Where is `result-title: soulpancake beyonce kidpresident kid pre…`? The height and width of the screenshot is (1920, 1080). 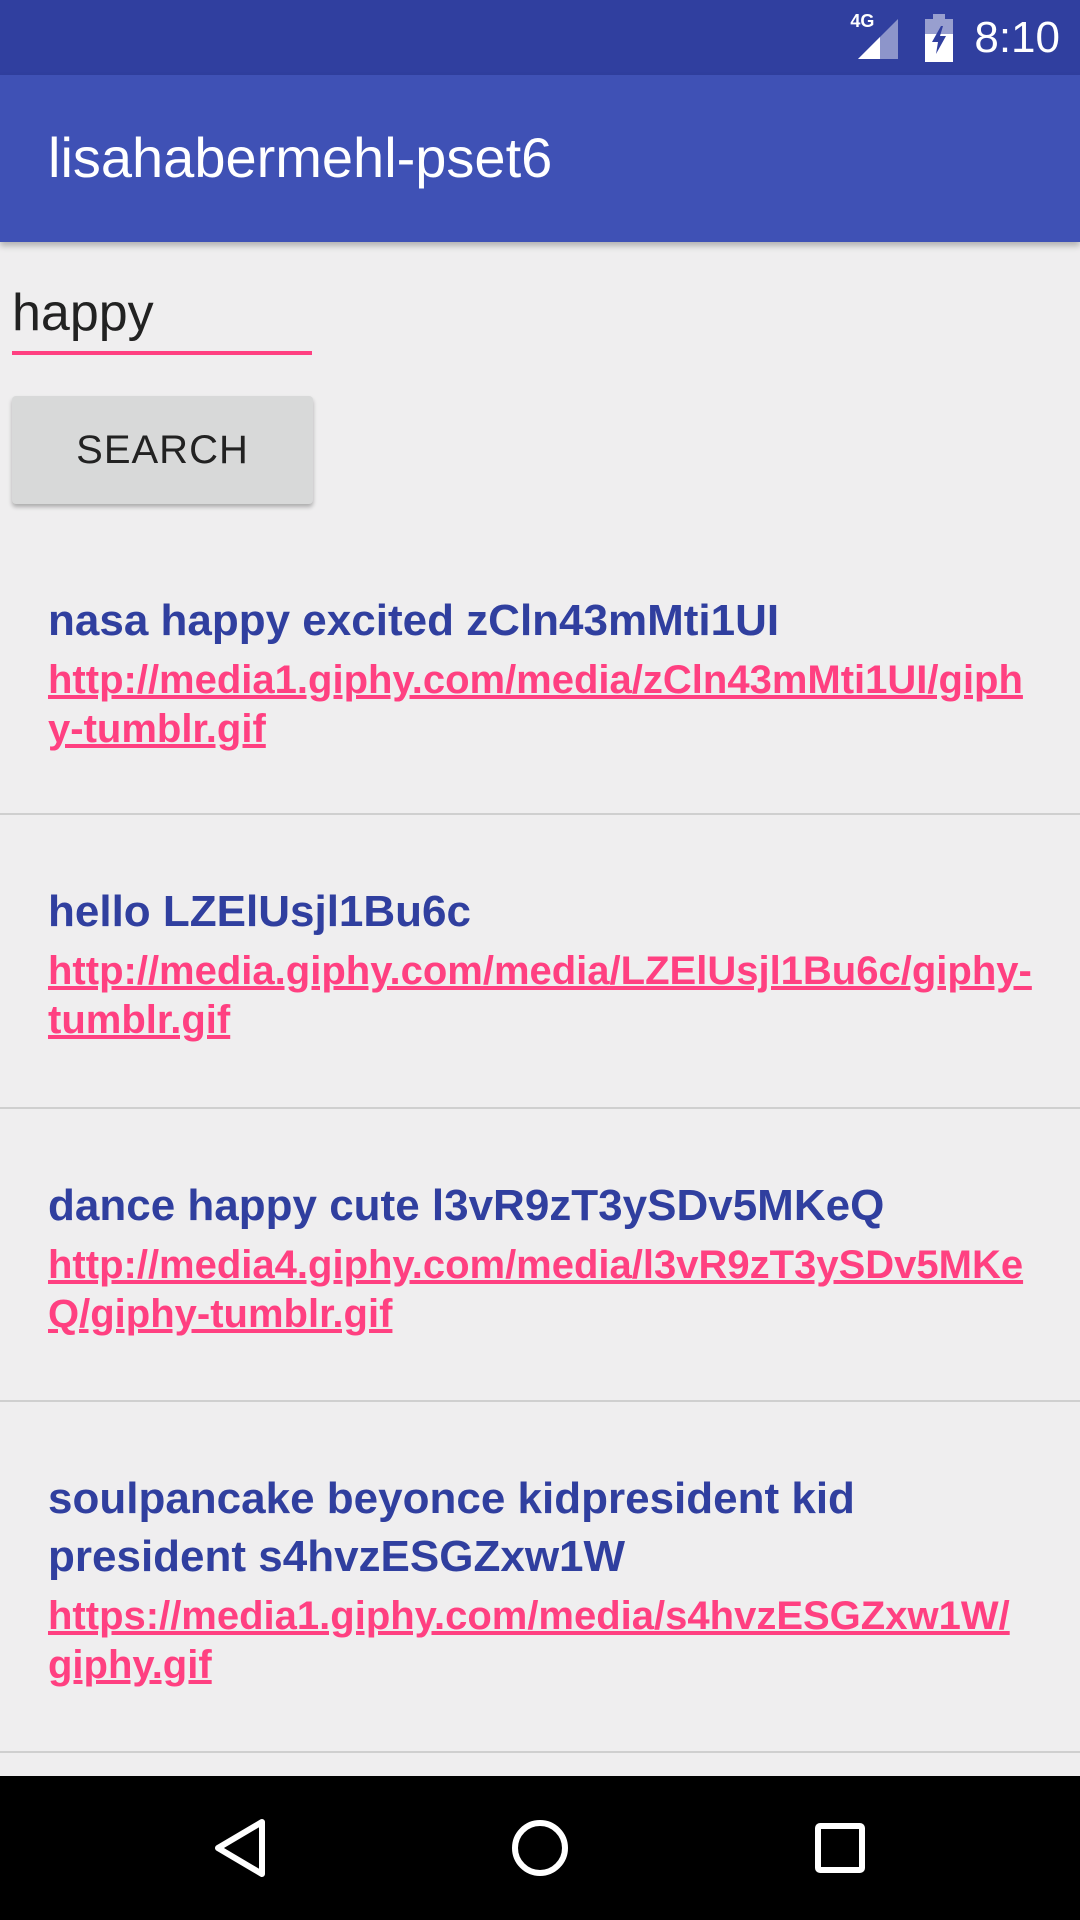 result-title: soulpancake beyonce kidpresident kid pre… is located at coordinates (451, 1527).